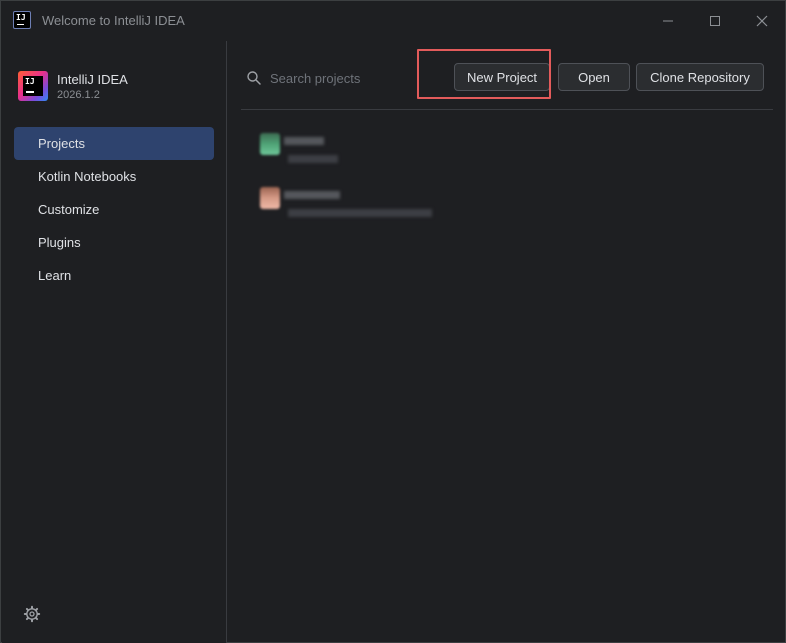  What do you see at coordinates (87, 176) in the screenshot?
I see `sidebar-item-label: Kotlin Notebooks` at bounding box center [87, 176].